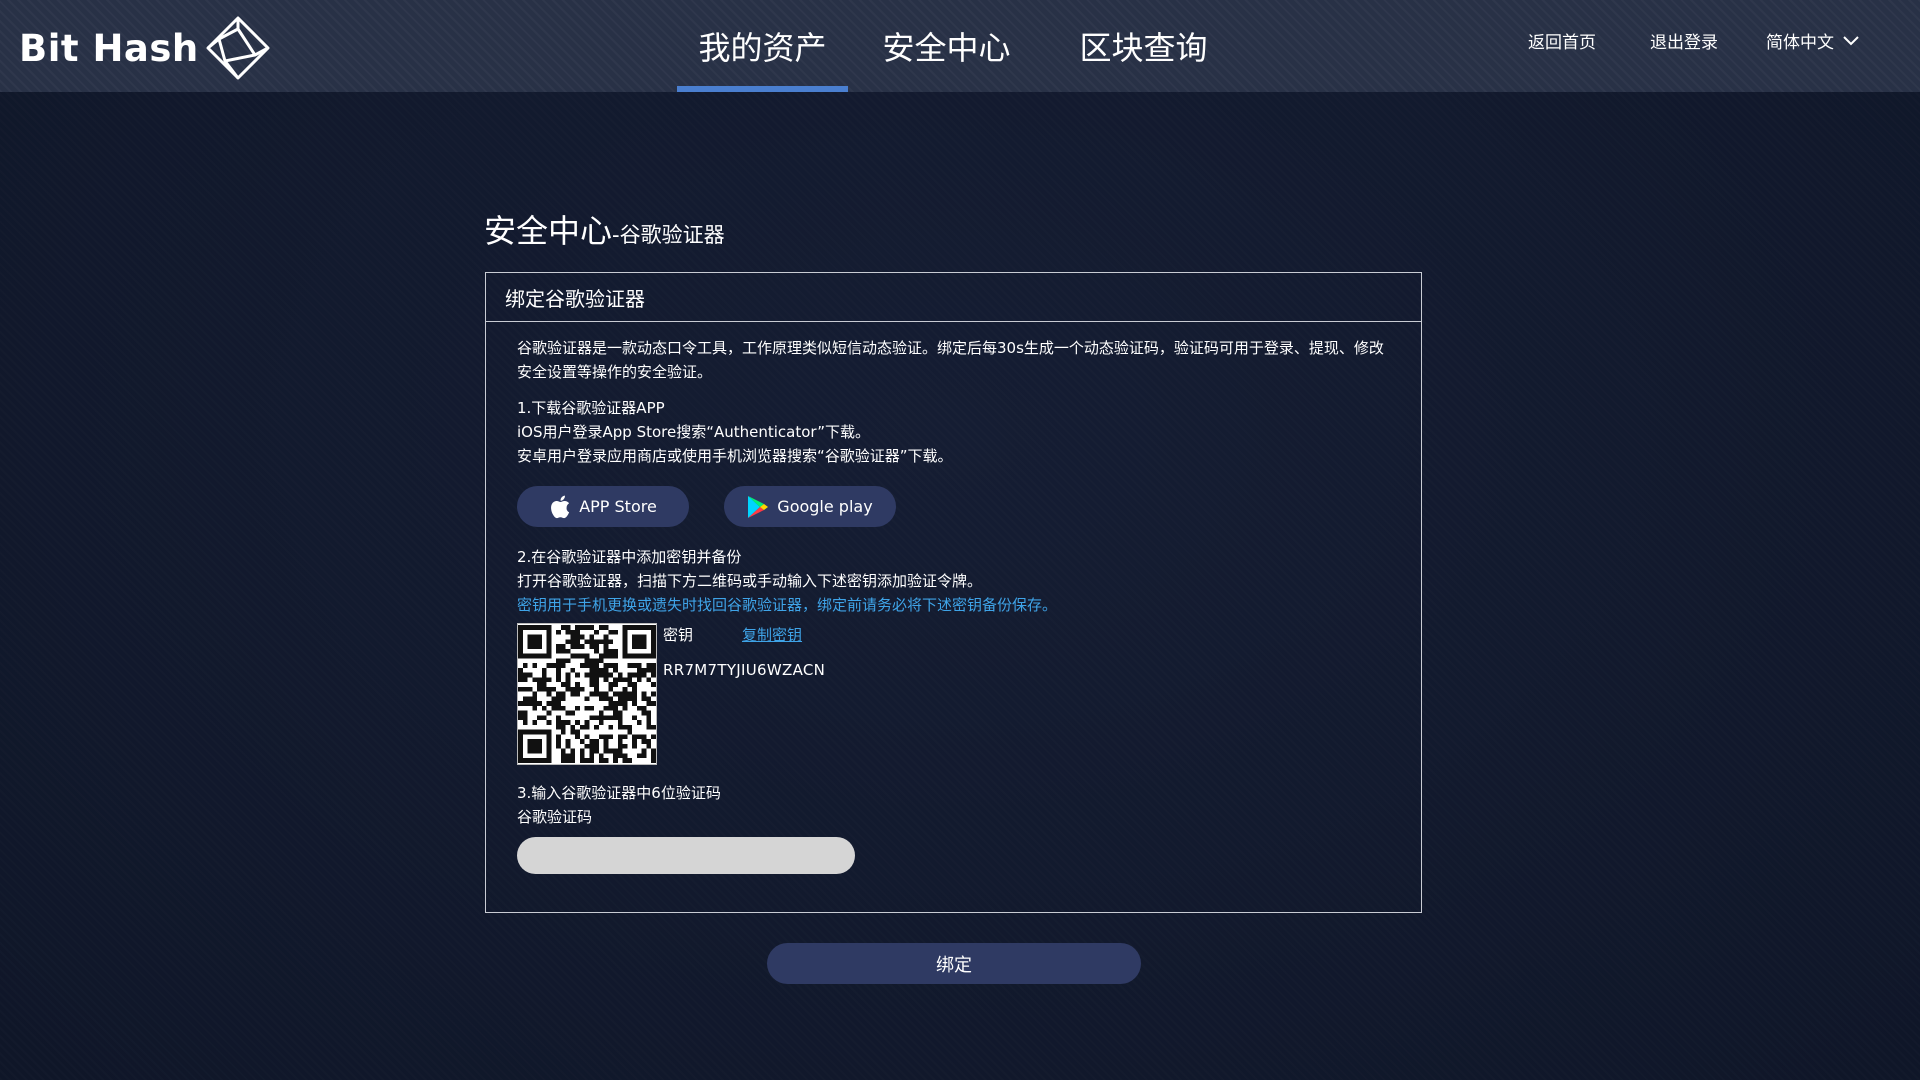  What do you see at coordinates (587, 694) in the screenshot?
I see `qr-code` at bounding box center [587, 694].